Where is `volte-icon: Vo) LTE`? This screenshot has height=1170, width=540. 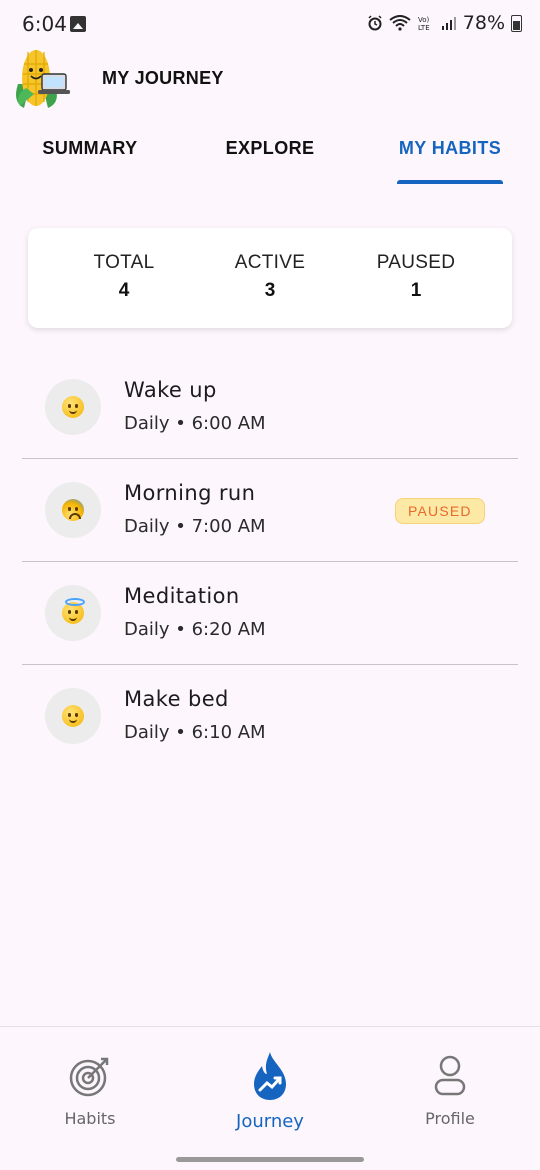
volte-icon: Vo) LTE is located at coordinates (426, 23).